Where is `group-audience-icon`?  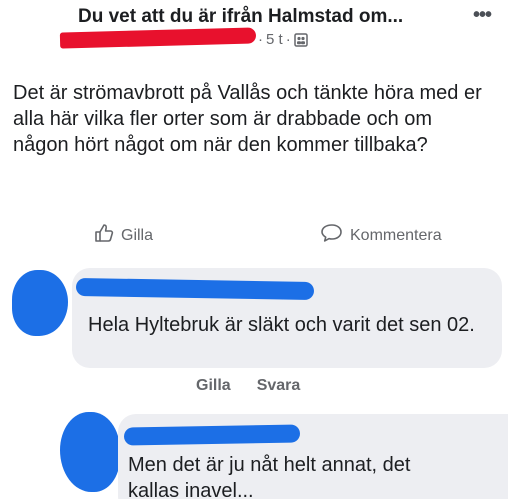 group-audience-icon is located at coordinates (300, 39).